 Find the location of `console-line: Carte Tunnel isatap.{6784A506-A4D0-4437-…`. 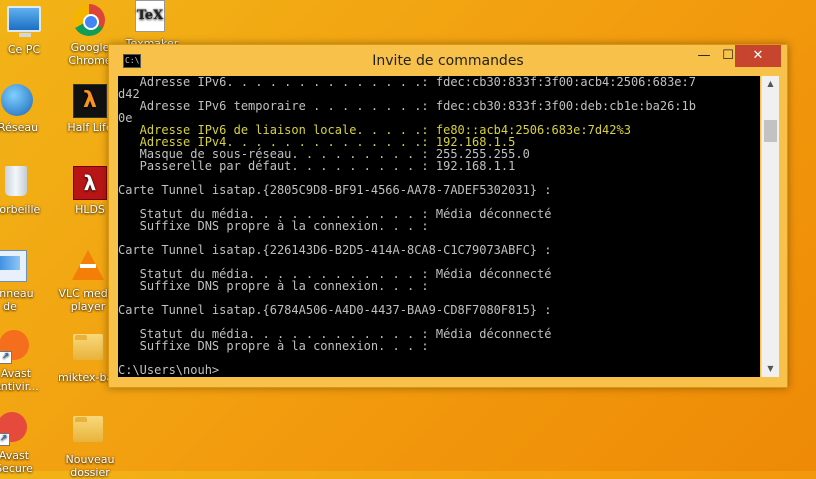

console-line: Carte Tunnel isatap.{6784A506-A4D0-4437-… is located at coordinates (335, 310).